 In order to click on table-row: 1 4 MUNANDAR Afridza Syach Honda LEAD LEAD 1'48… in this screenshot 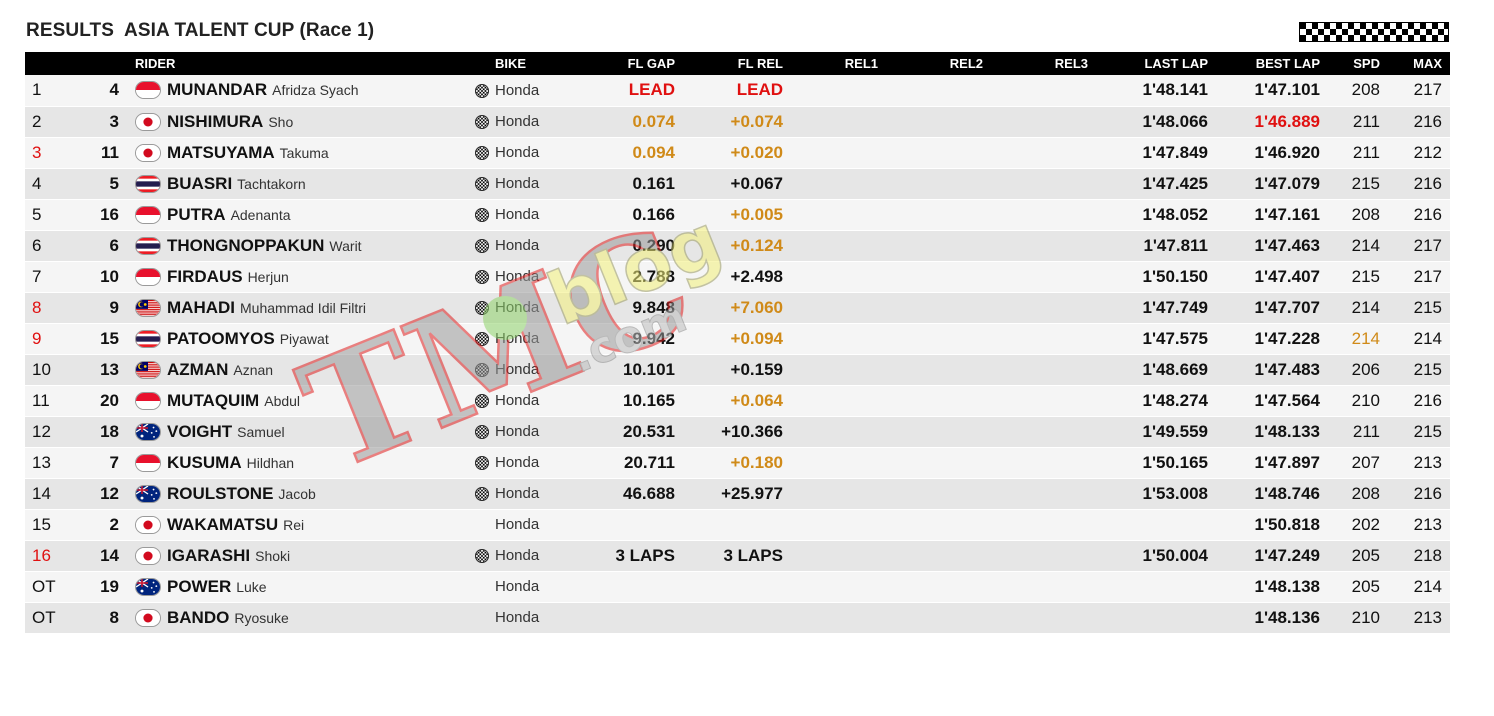, I will do `click(737, 90)`.